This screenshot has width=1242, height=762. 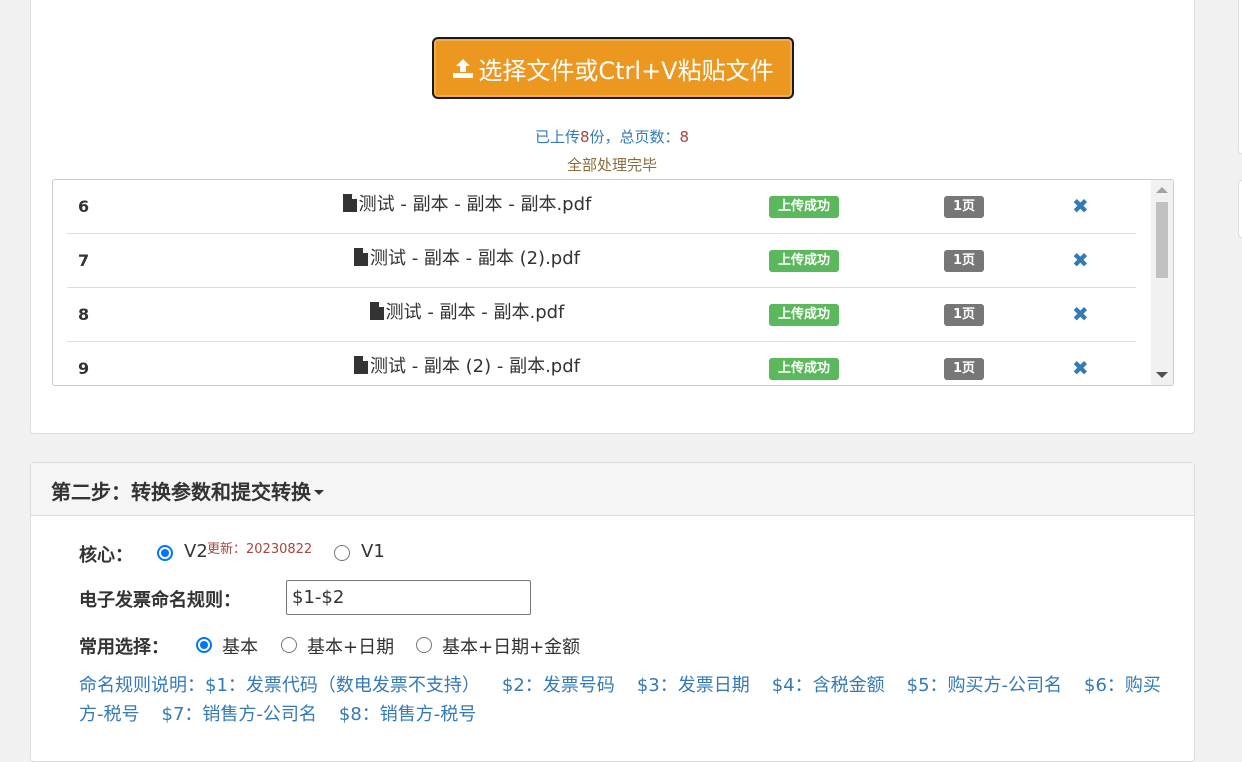 I want to click on help-item: $2：发票号码, so click(x=558, y=685).